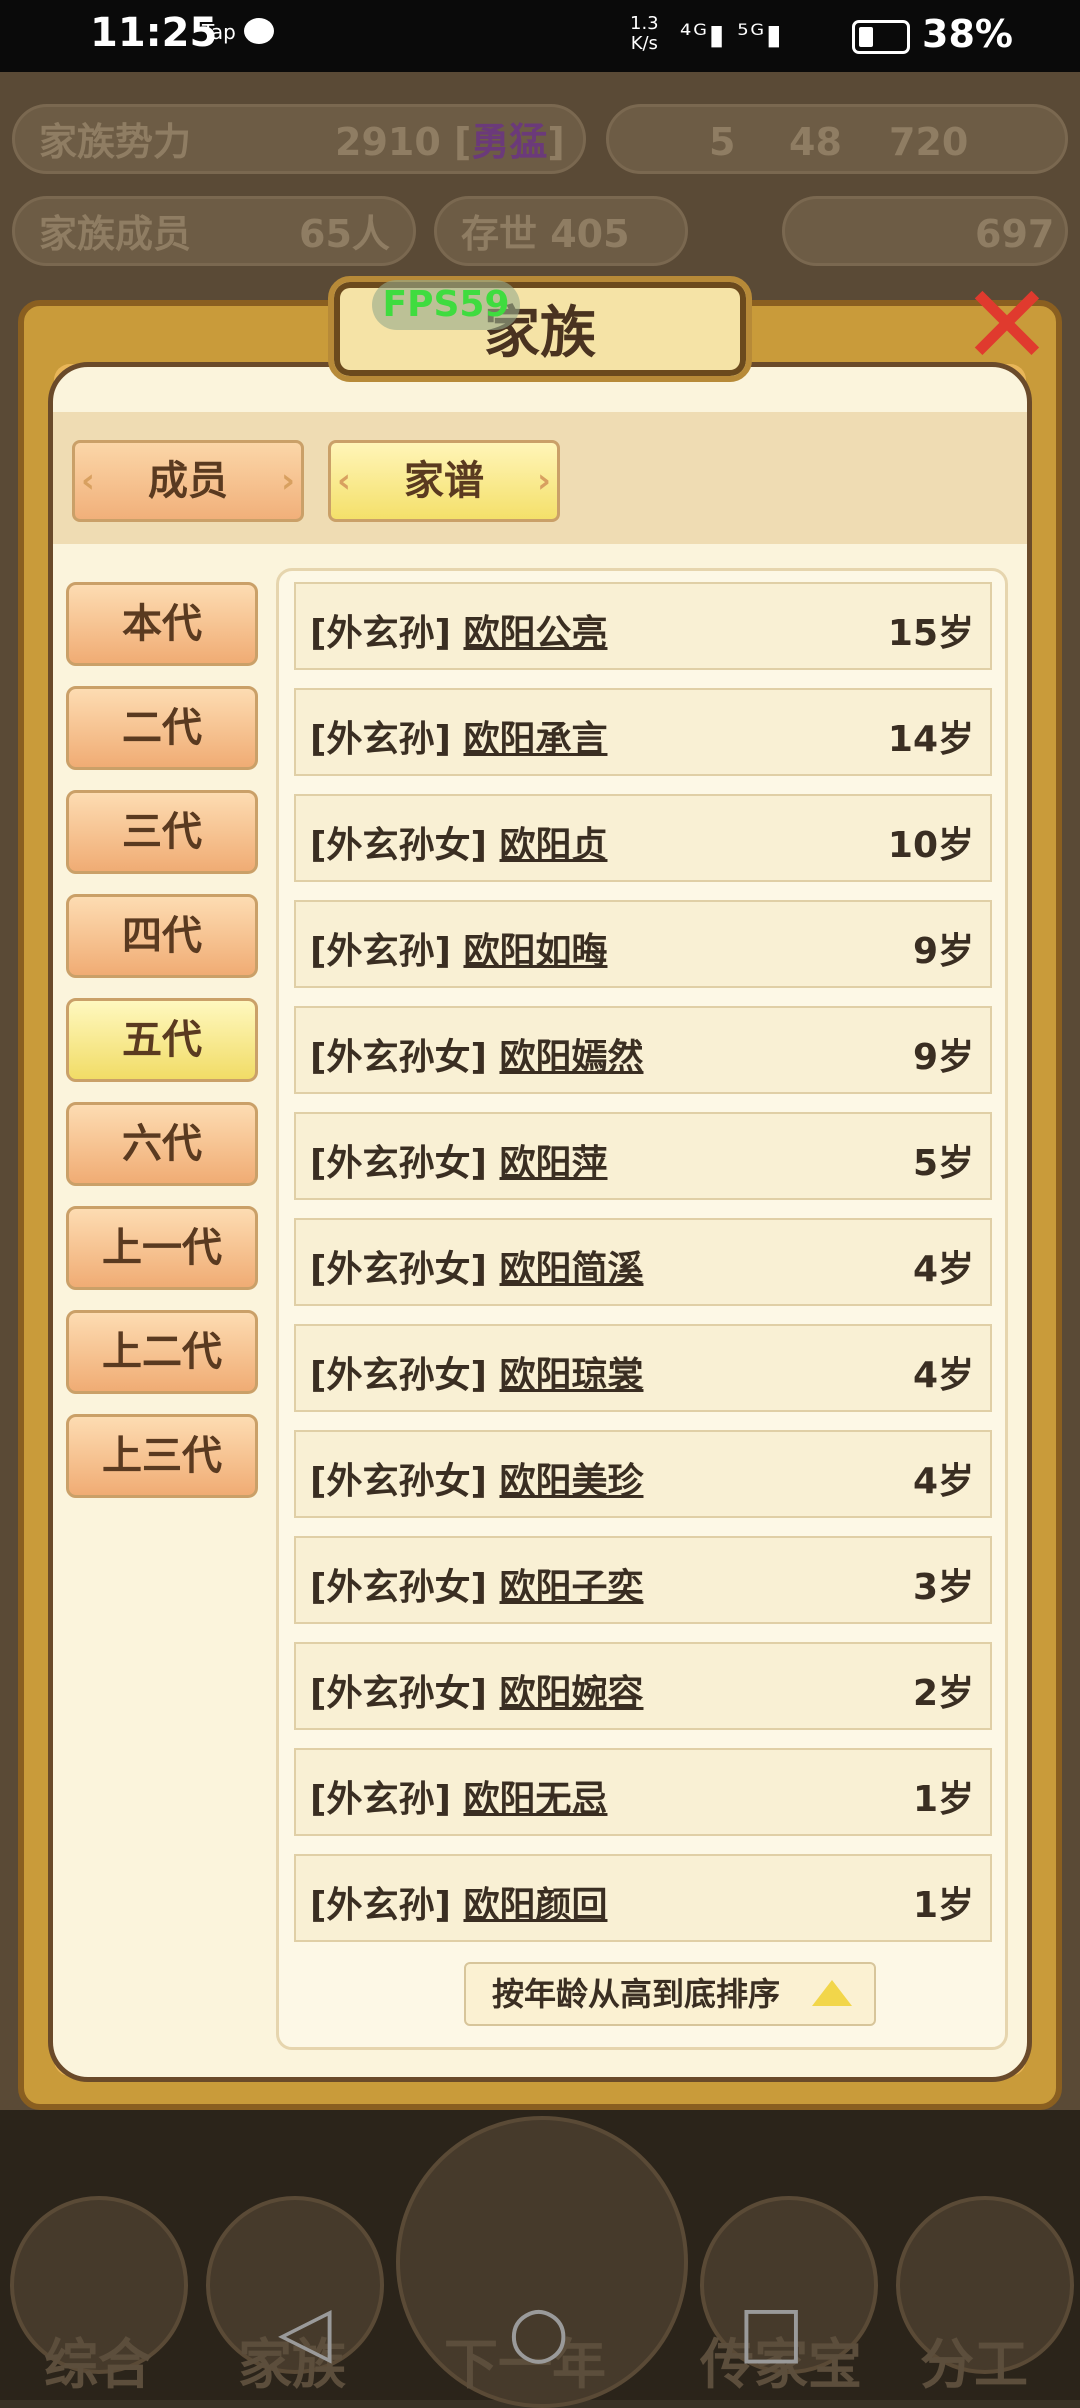 This screenshot has width=1080, height=2408. Describe the element at coordinates (162, 728) in the screenshot. I see `generation-button-2: 二代` at that location.